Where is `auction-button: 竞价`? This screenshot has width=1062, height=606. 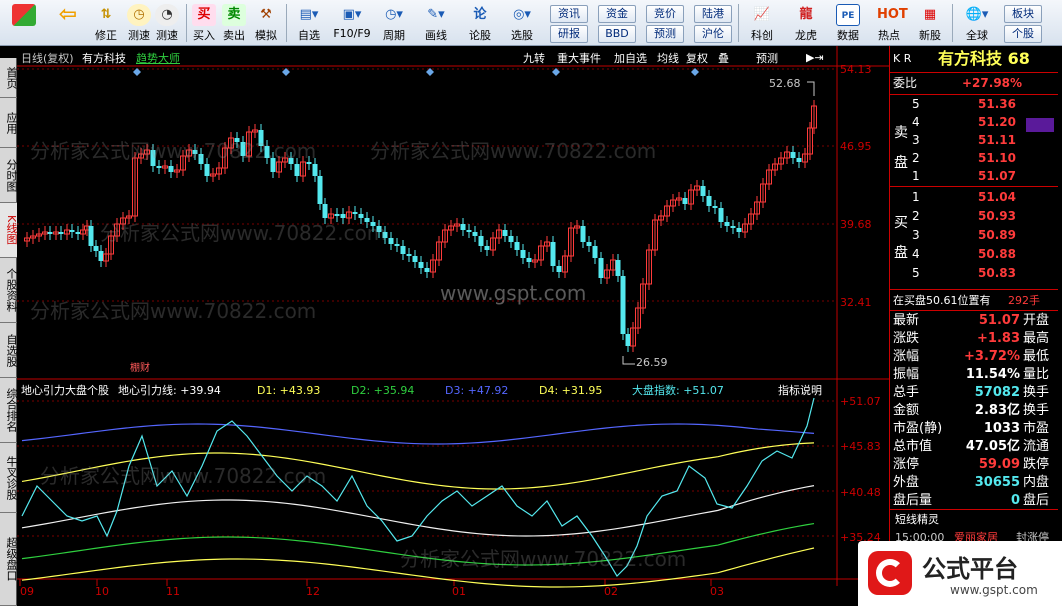
auction-button: 竞价 is located at coordinates (665, 14).